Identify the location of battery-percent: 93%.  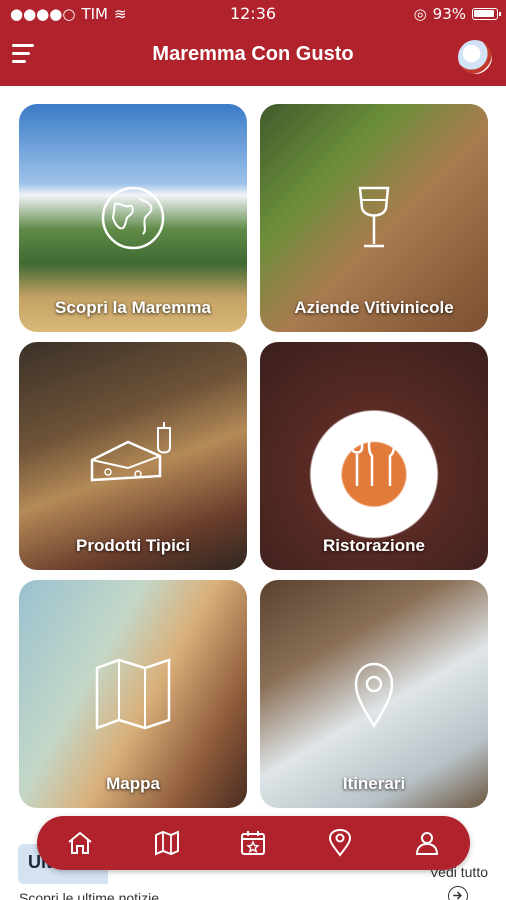
(449, 14).